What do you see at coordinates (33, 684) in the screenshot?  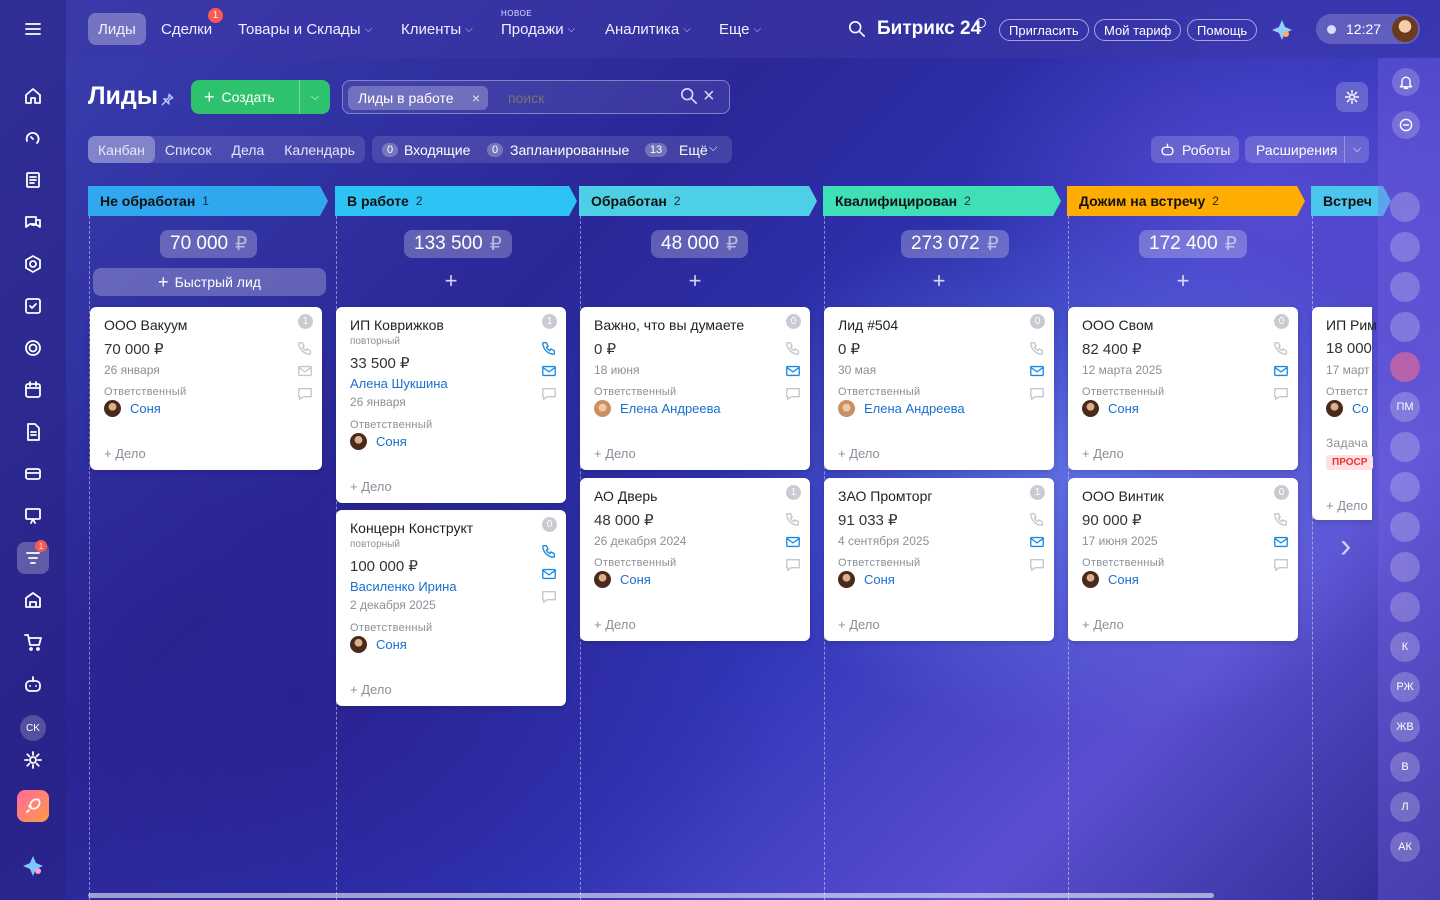 I see `bot-icon` at bounding box center [33, 684].